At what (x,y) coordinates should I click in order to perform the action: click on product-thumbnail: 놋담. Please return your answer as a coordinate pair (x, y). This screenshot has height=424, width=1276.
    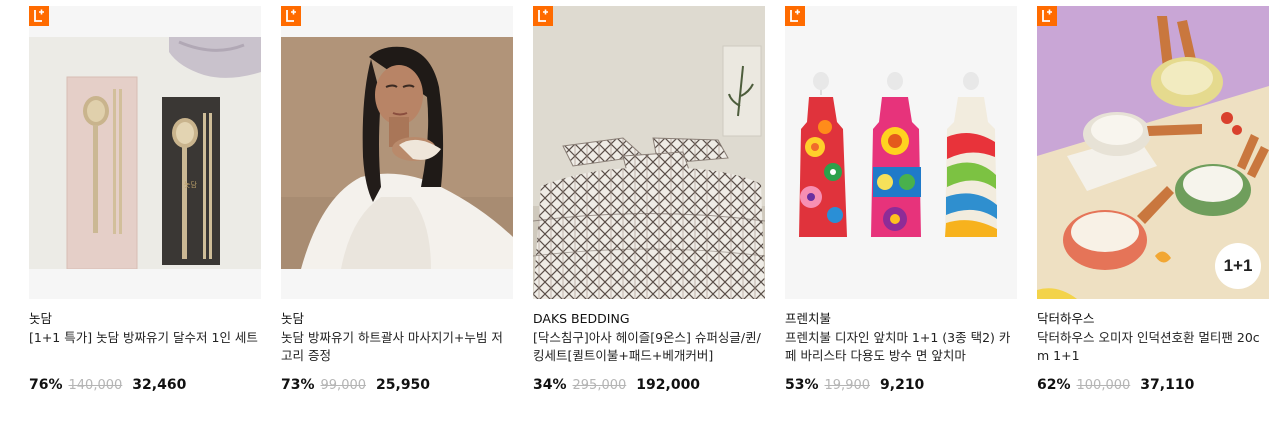
    Looking at the image, I should click on (145, 152).